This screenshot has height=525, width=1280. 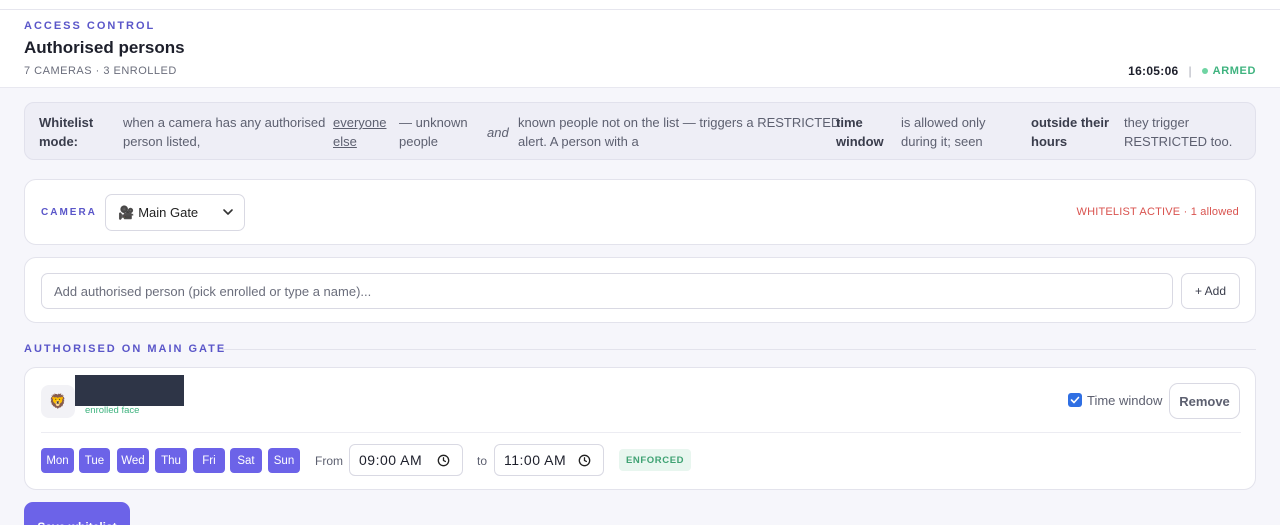 I want to click on whitelist-status: WHITELIST ACTIVE · 1 allowed, so click(x=1157, y=212).